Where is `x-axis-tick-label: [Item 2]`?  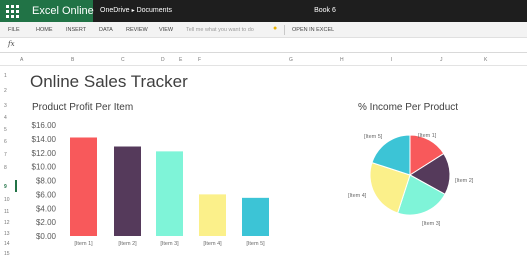 x-axis-tick-label: [Item 2] is located at coordinates (127, 244).